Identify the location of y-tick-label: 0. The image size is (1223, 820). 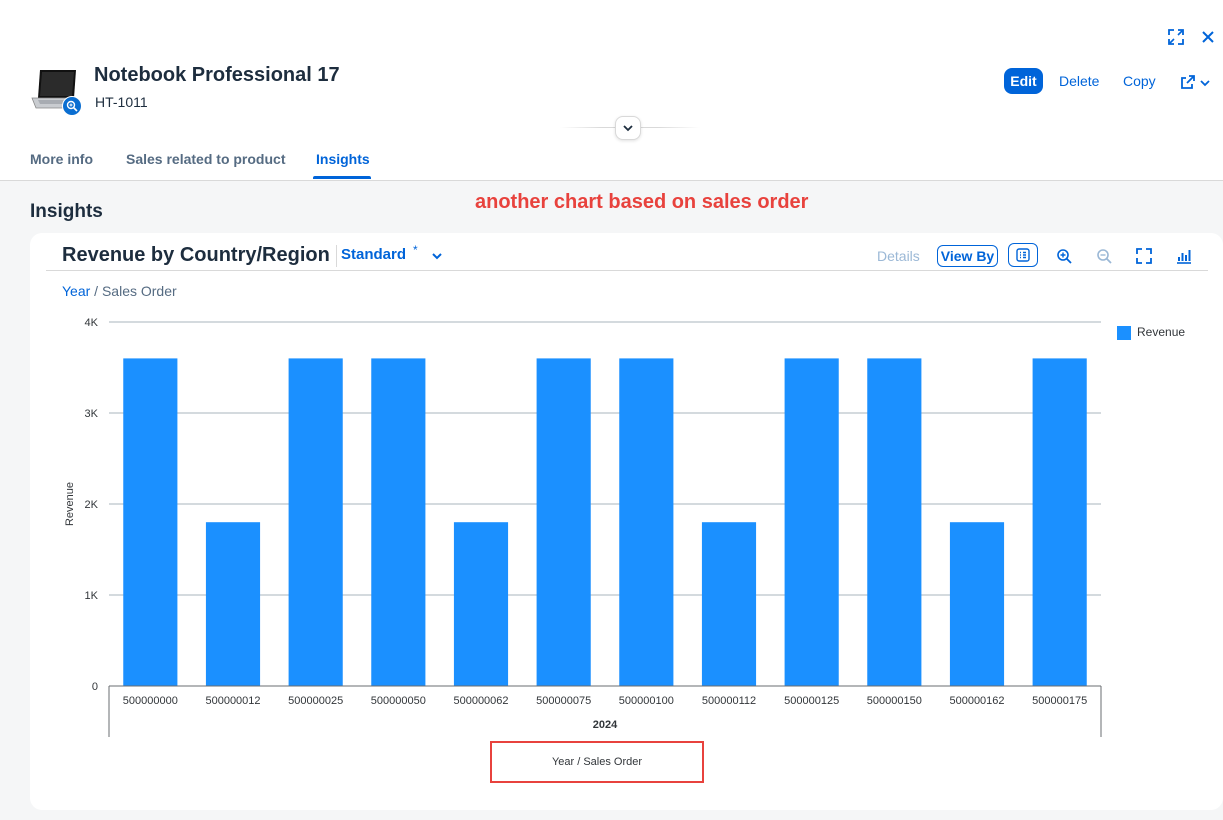
(95, 687).